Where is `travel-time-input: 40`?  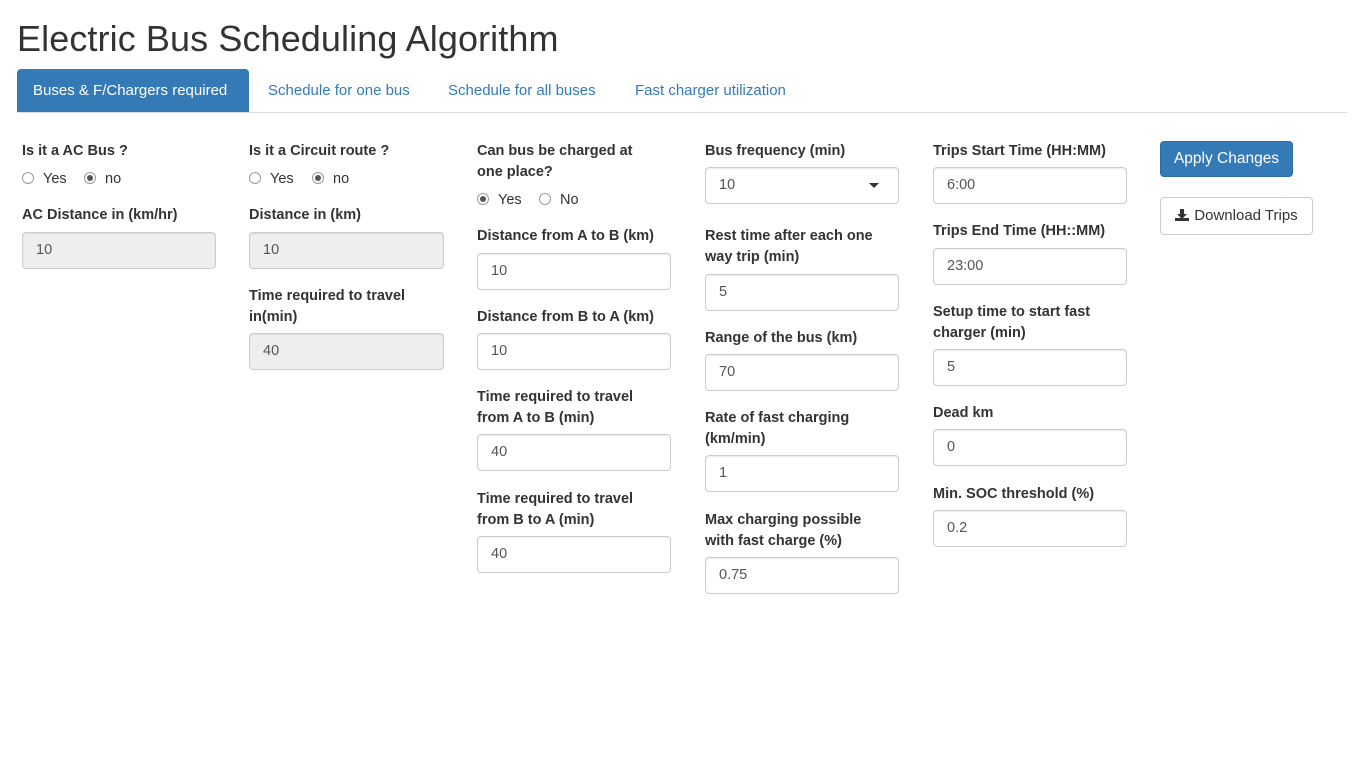
travel-time-input: 40 is located at coordinates (346, 351).